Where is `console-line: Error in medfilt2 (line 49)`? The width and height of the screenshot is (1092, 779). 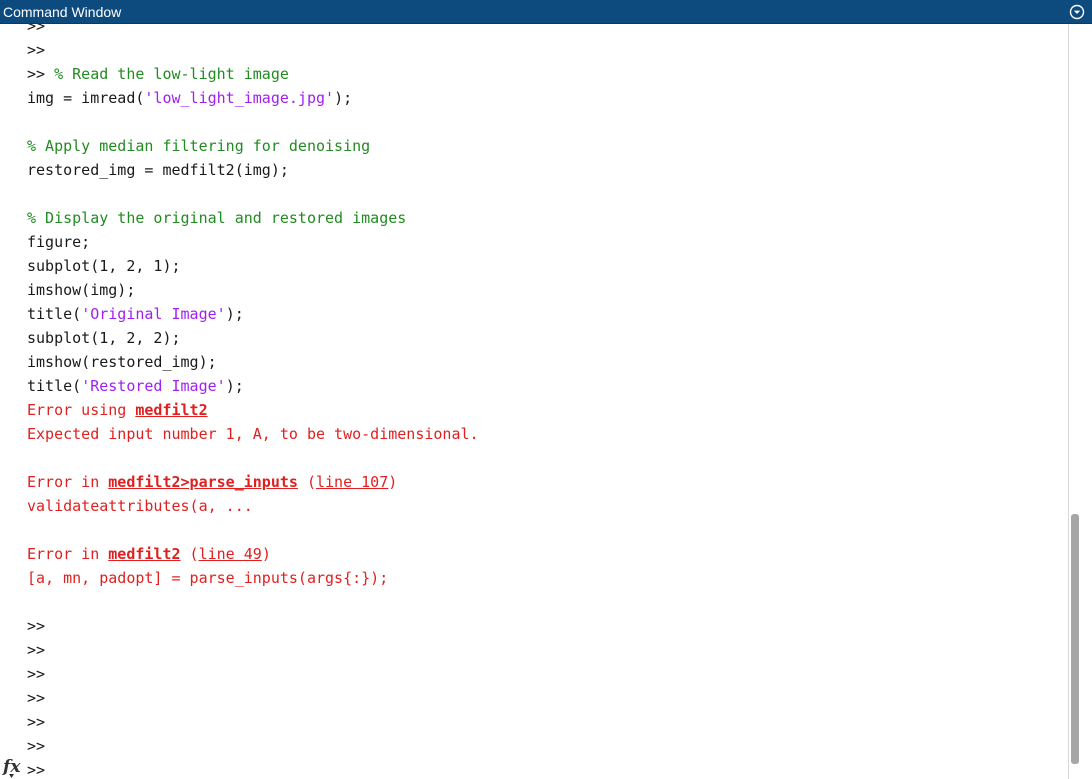 console-line: Error in medfilt2 (line 49) is located at coordinates (253, 554).